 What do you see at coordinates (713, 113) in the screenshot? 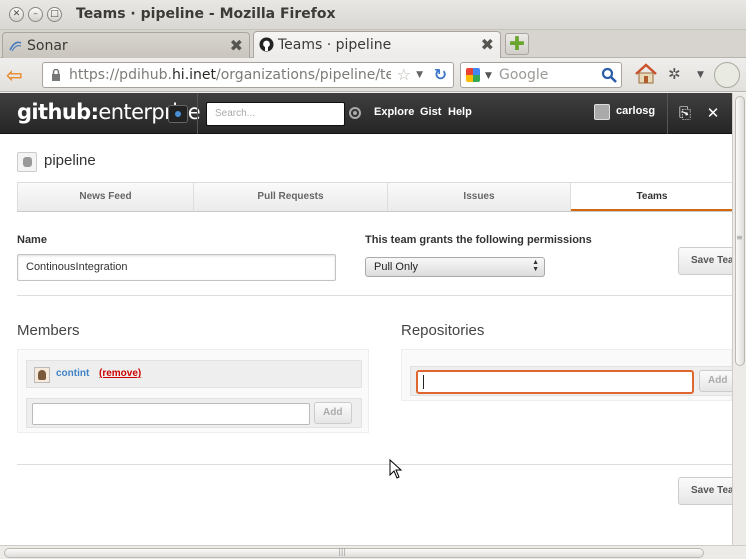
I see `account-settings-icon: ✕` at bounding box center [713, 113].